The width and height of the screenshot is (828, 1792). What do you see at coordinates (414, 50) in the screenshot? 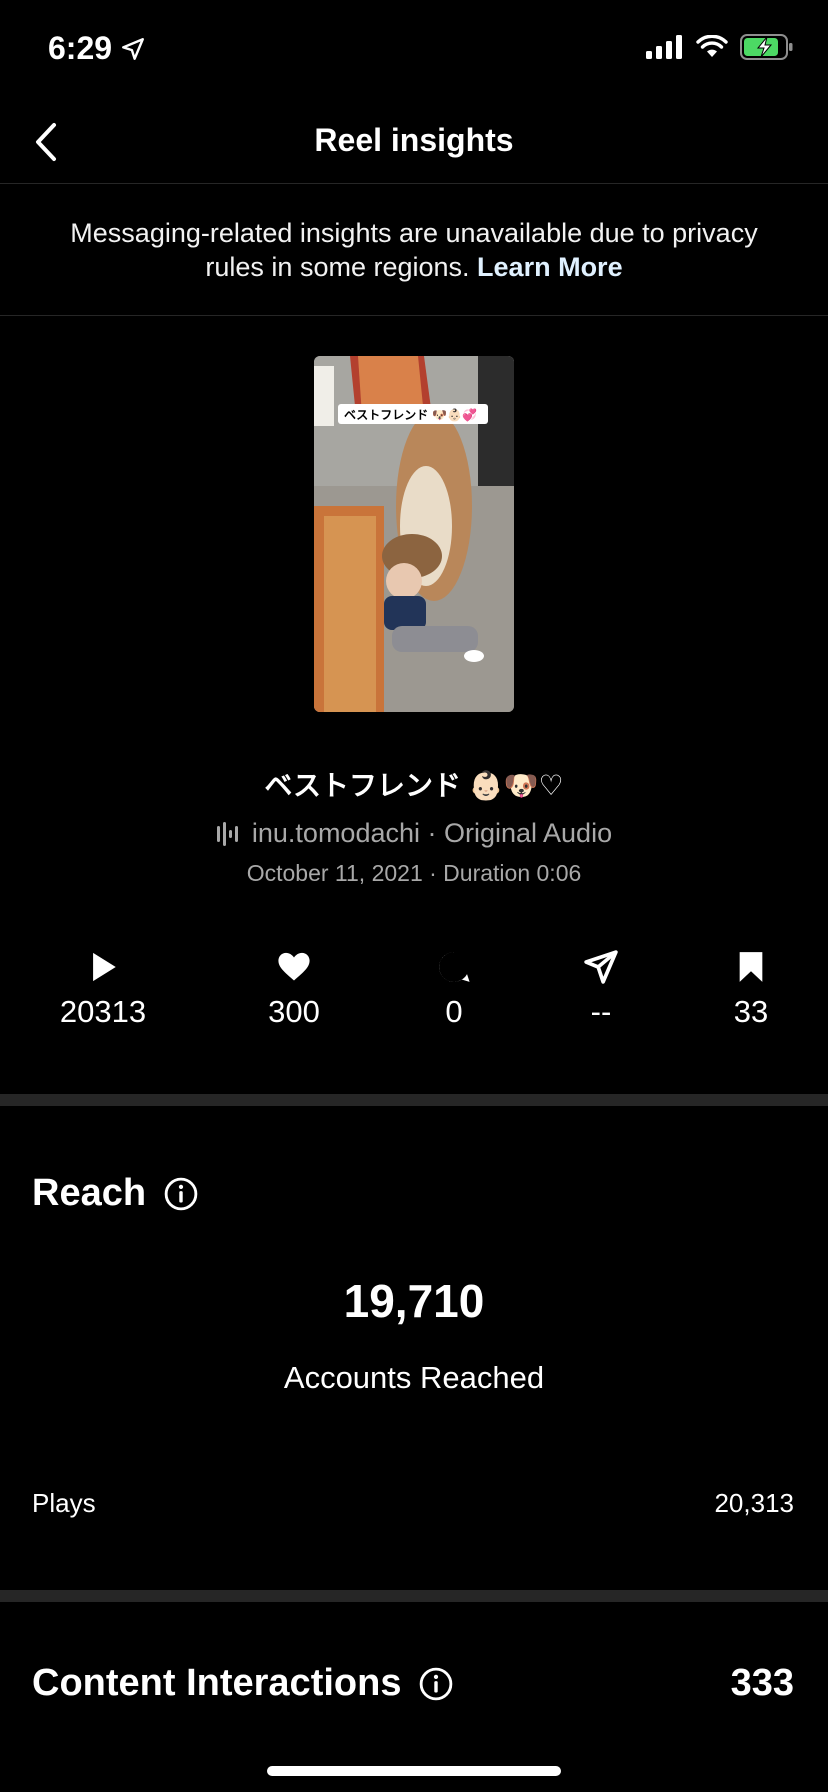
I see `status-bar: 6:29` at bounding box center [414, 50].